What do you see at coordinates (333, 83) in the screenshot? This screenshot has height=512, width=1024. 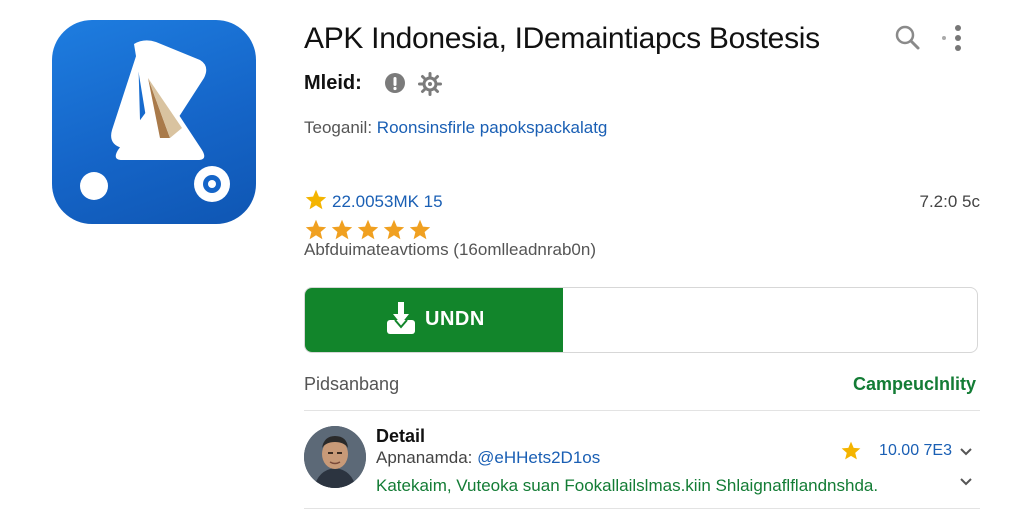 I see `meta-label: Mleid:` at bounding box center [333, 83].